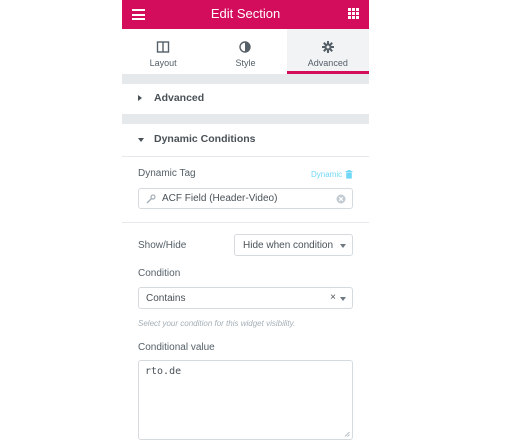 Image resolution: width=505 pixels, height=448 pixels. I want to click on dynamic-tag-field: ACF Field (Header-Video), so click(245, 198).